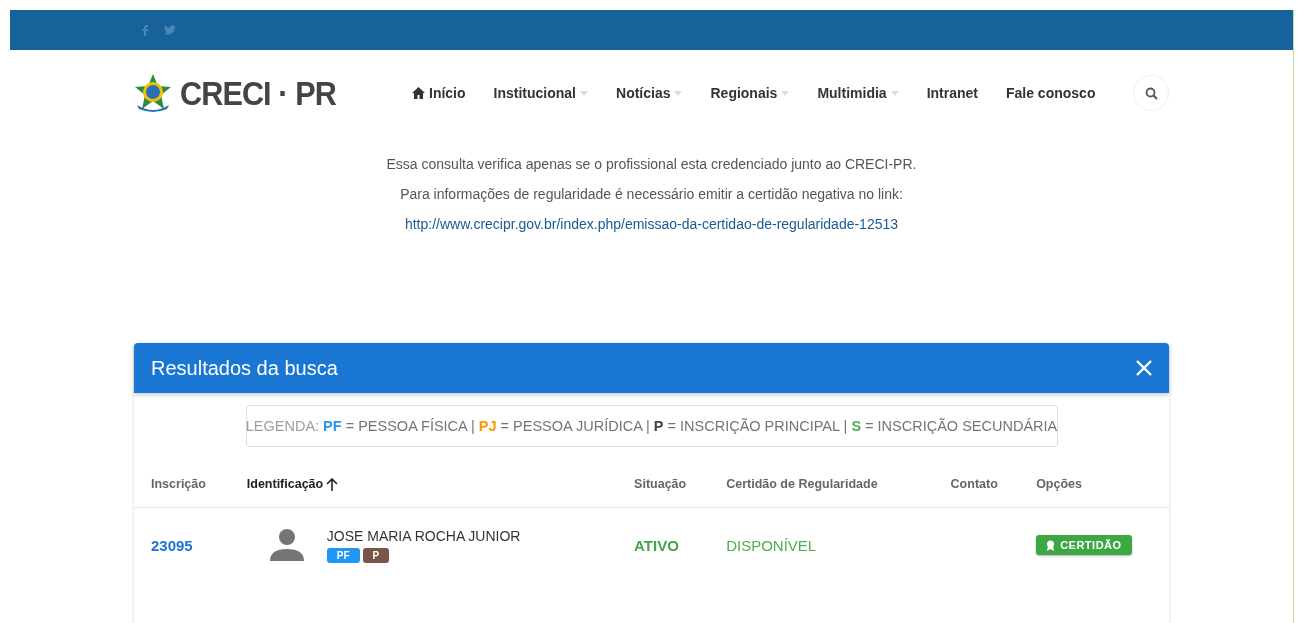 Image resolution: width=1298 pixels, height=623 pixels. Describe the element at coordinates (750, 93) in the screenshot. I see `nav-link: Regionais` at that location.